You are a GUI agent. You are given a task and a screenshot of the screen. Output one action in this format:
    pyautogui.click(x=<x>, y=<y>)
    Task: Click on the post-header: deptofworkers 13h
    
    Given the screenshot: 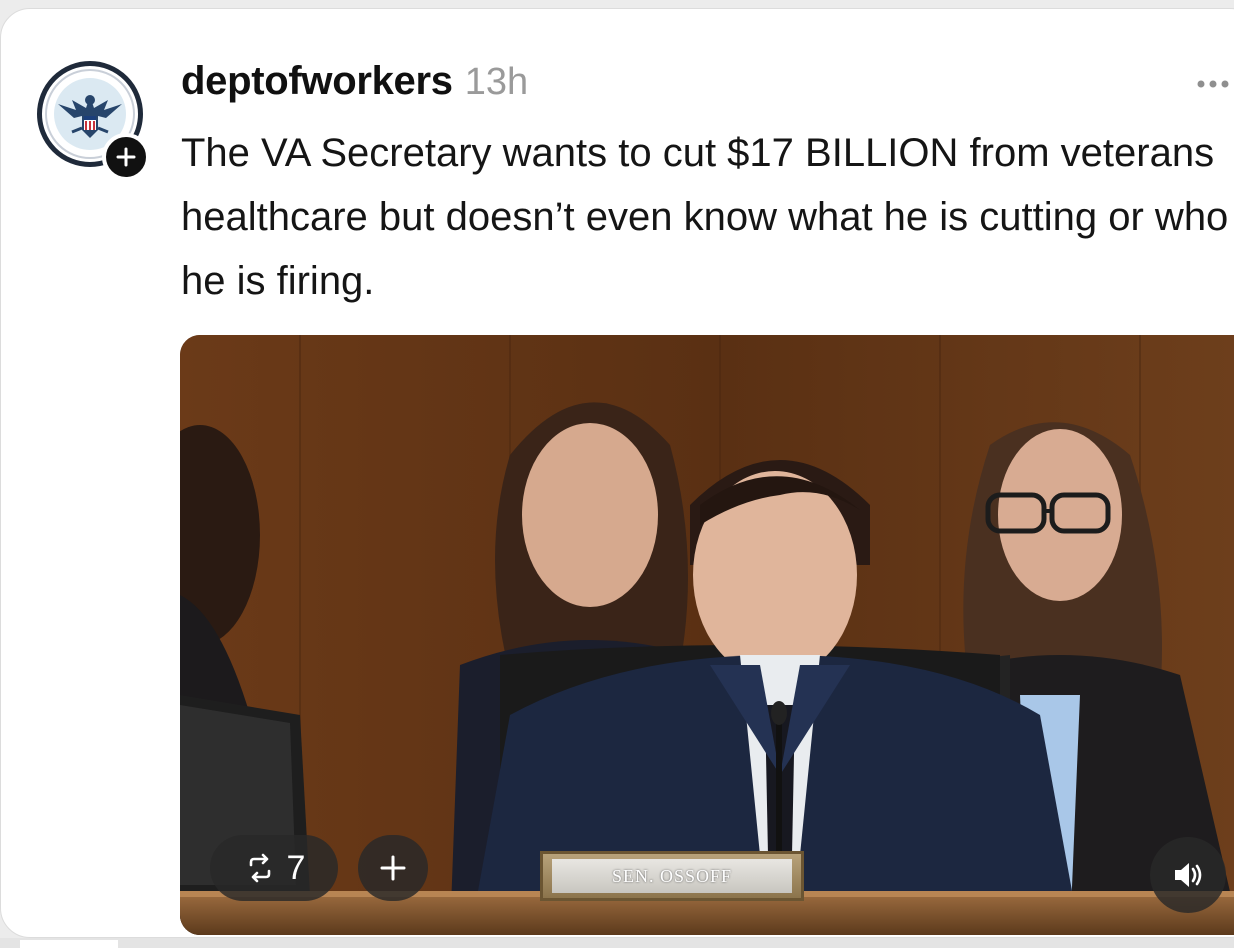 What is the action you would take?
    pyautogui.click(x=354, y=83)
    